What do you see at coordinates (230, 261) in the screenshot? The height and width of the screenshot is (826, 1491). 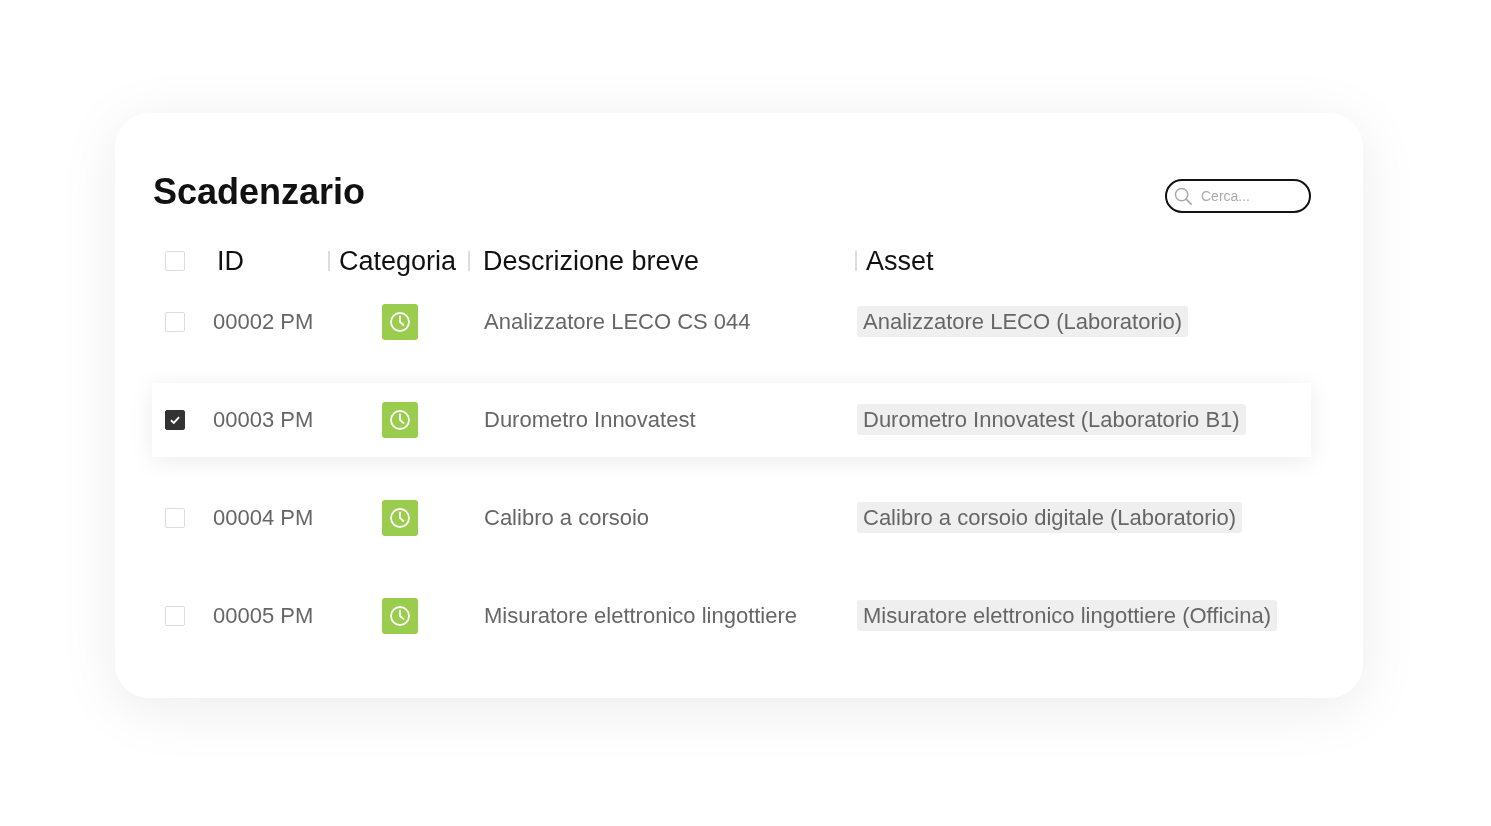 I see `column-header: ID` at bounding box center [230, 261].